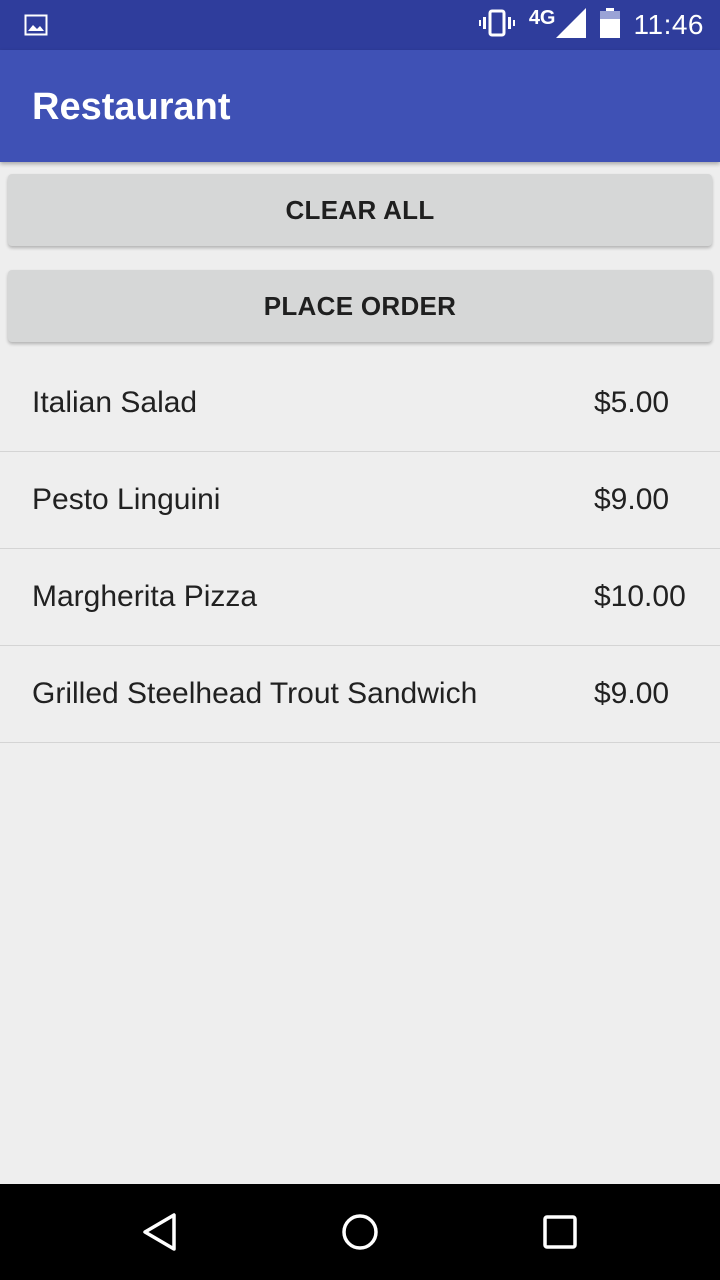 The image size is (720, 1280). Describe the element at coordinates (115, 402) in the screenshot. I see `item-name: Italian Salad` at that location.